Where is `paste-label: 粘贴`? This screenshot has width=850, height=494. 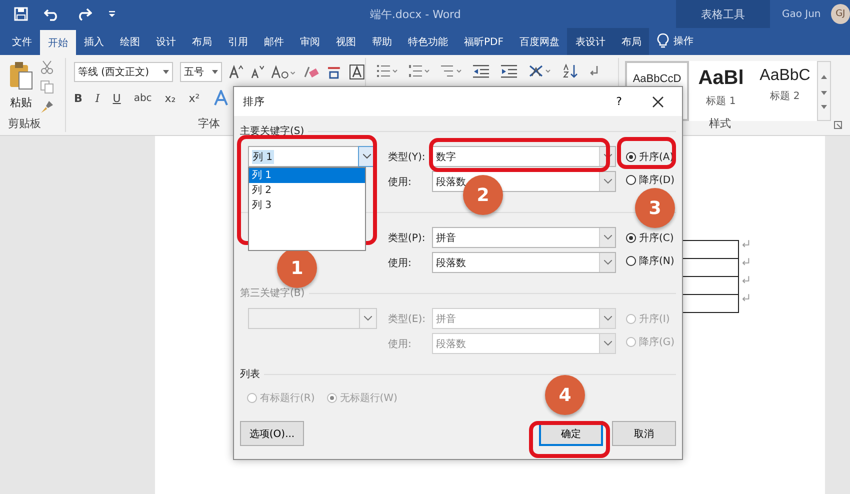 paste-label: 粘贴 is located at coordinates (21, 102).